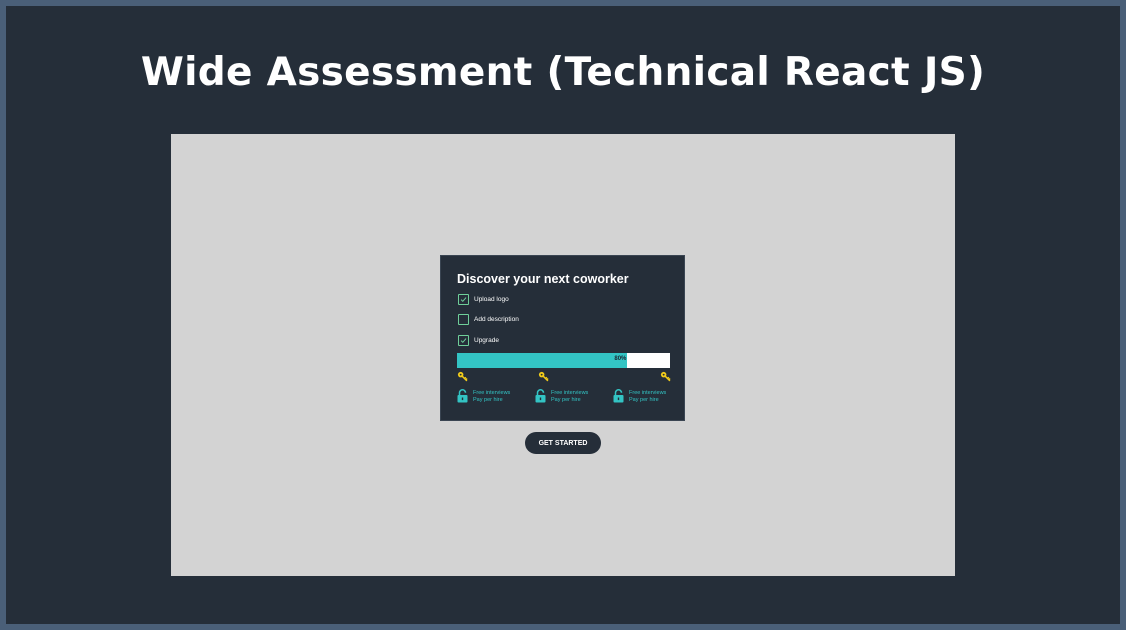  What do you see at coordinates (496, 319) in the screenshot?
I see `task-label: Add description` at bounding box center [496, 319].